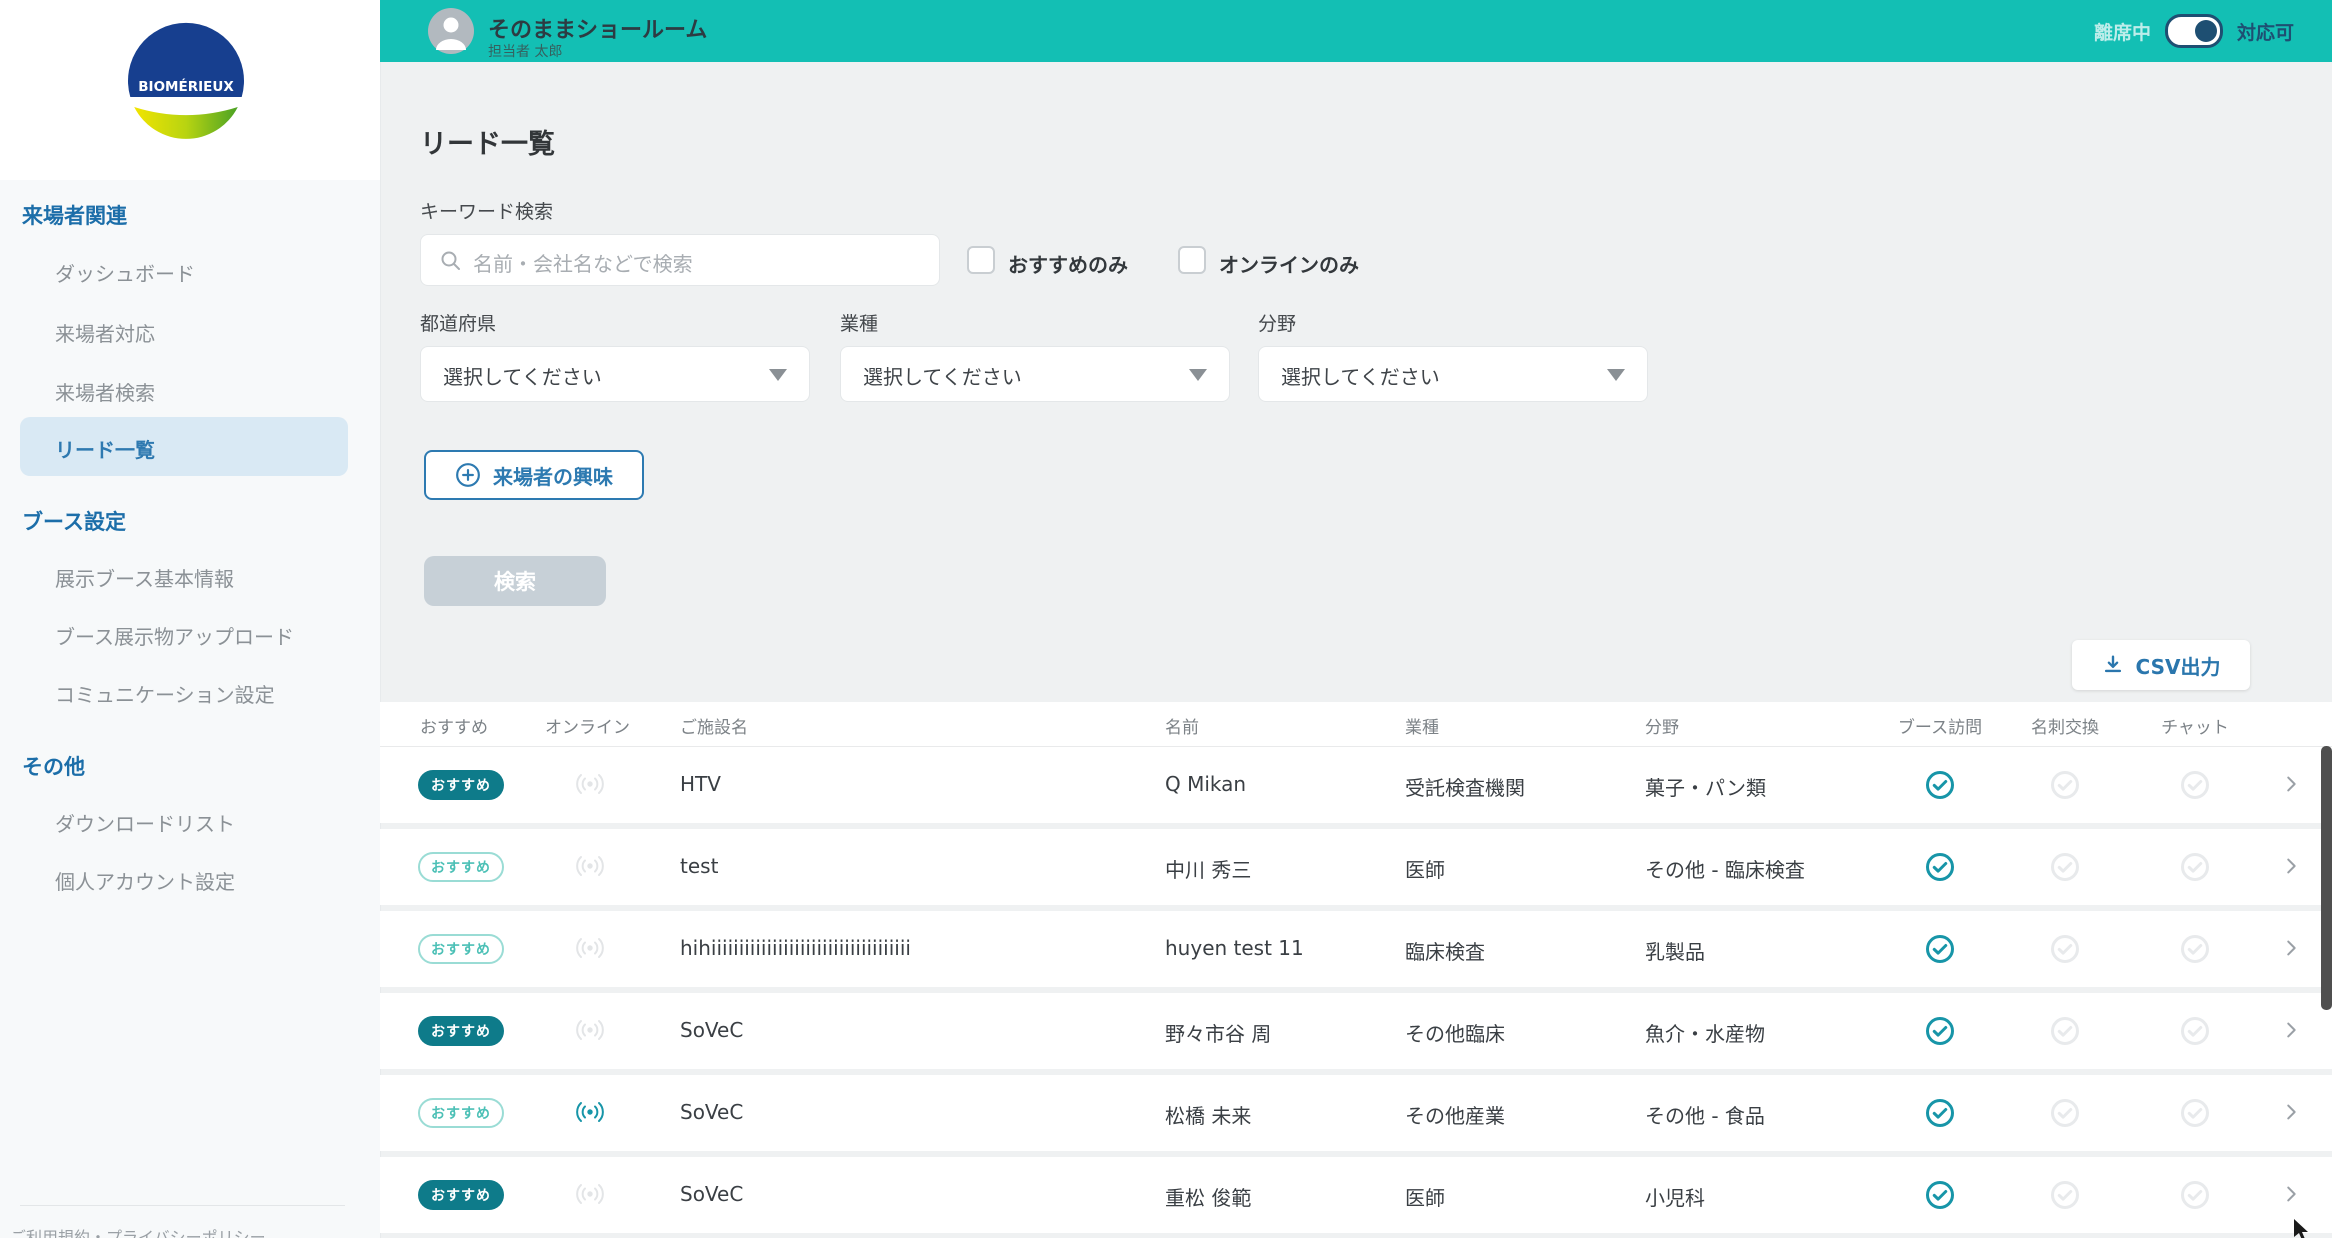 The width and height of the screenshot is (2332, 1238). What do you see at coordinates (2205, 31) in the screenshot?
I see `availability-toggle-knob` at bounding box center [2205, 31].